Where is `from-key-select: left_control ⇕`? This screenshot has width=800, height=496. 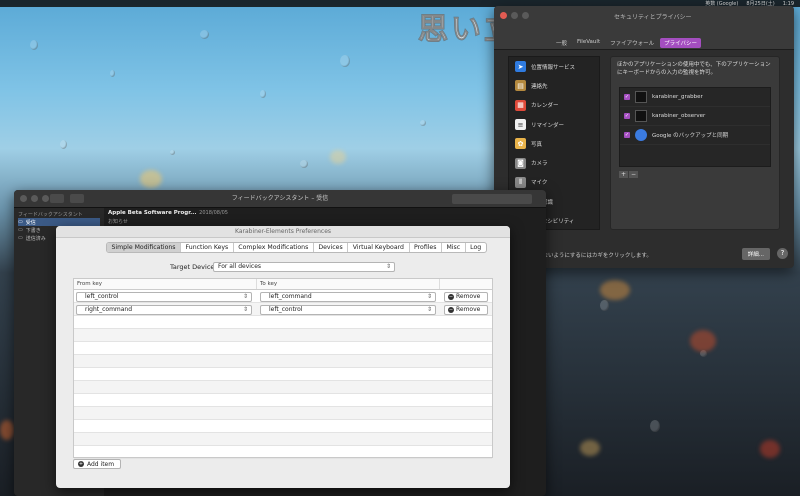
from-key-select: left_control ⇕ is located at coordinates (164, 296).